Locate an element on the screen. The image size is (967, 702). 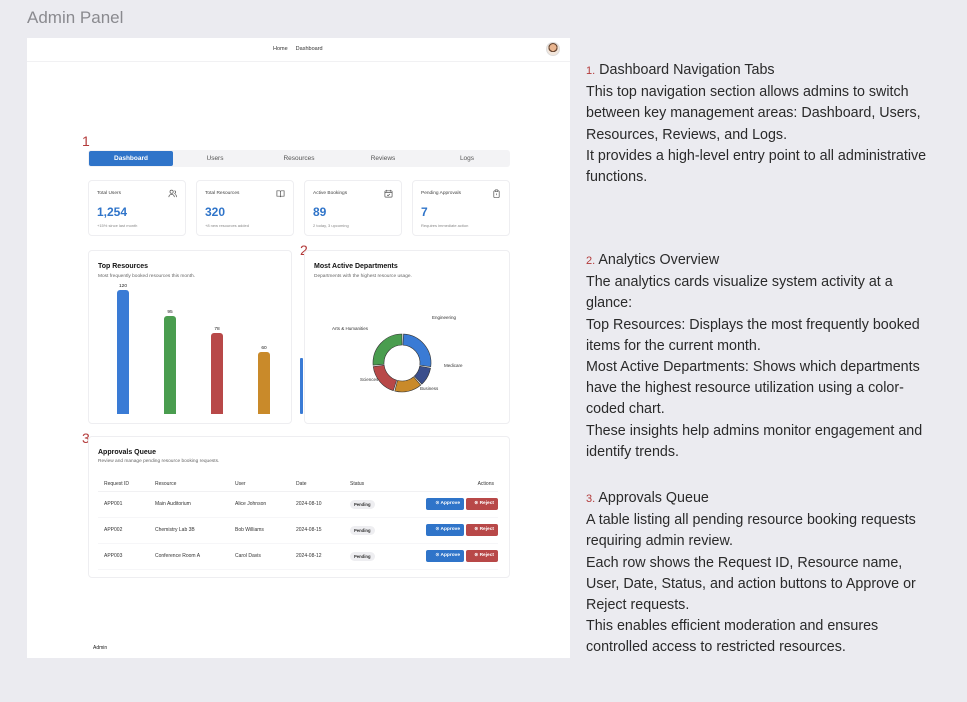
note-title: Analytics Overview is located at coordinates (659, 260).